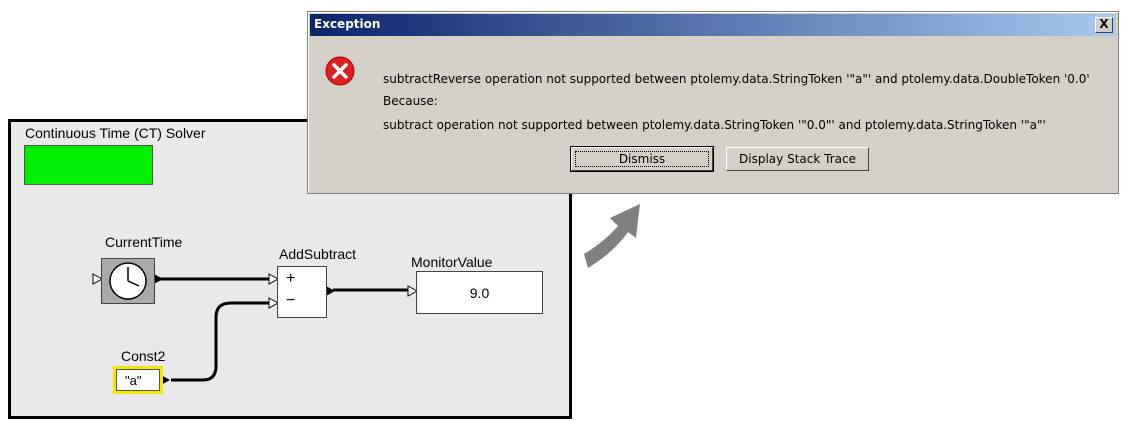 This screenshot has width=1121, height=422. Describe the element at coordinates (144, 242) in the screenshot. I see `current-time-label: CurrentTime` at that location.